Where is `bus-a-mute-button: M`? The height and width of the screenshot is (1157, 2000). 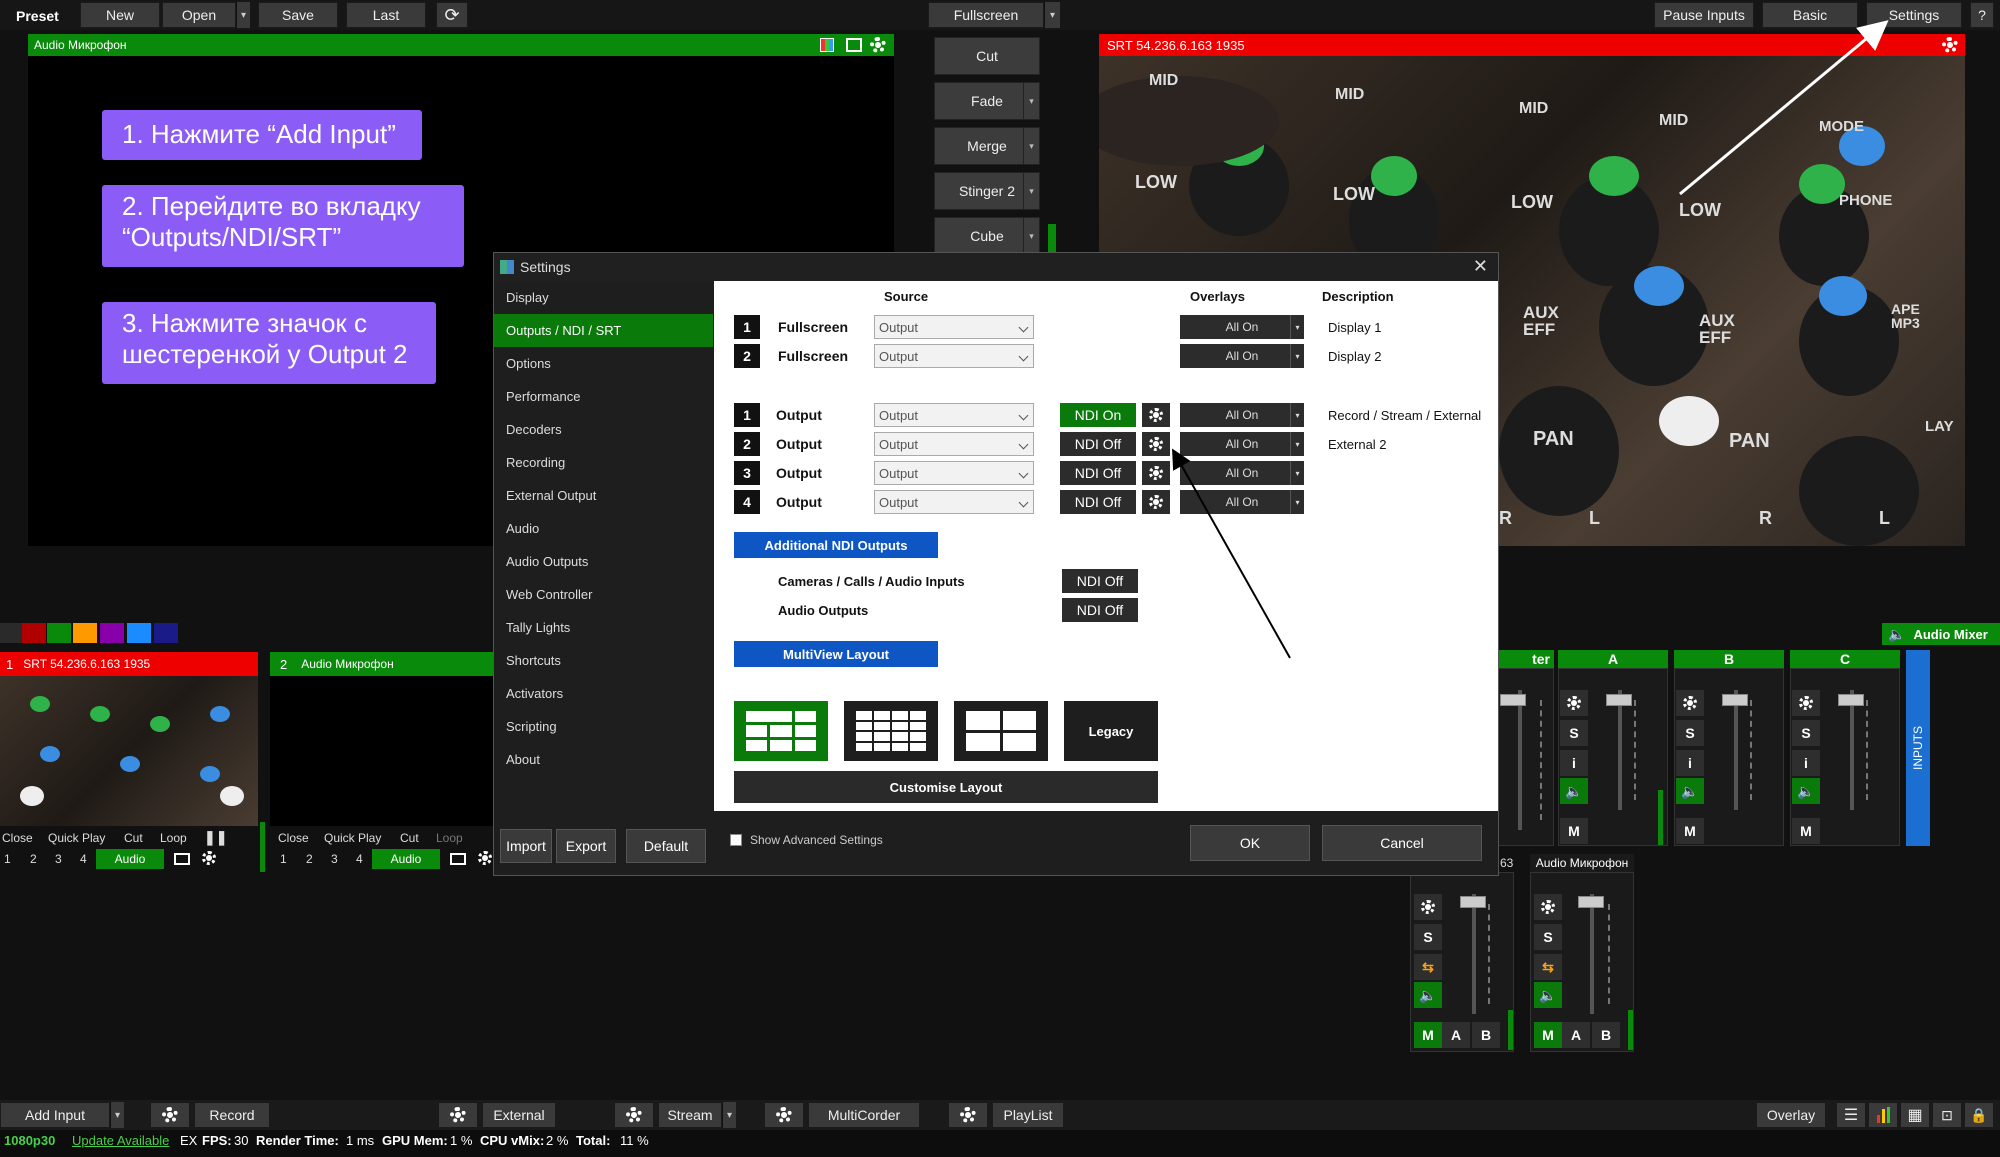 bus-a-mute-button: M is located at coordinates (1574, 831).